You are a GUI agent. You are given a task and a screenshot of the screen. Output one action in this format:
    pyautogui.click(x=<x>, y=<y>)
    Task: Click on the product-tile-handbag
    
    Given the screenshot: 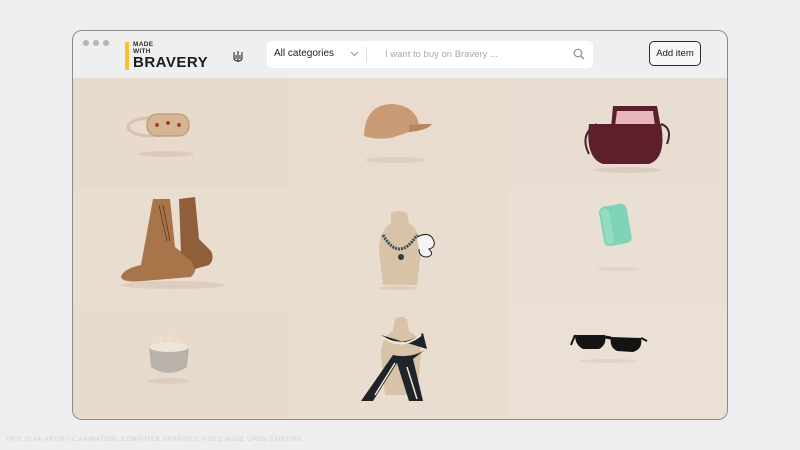 What is the action you would take?
    pyautogui.click(x=618, y=134)
    